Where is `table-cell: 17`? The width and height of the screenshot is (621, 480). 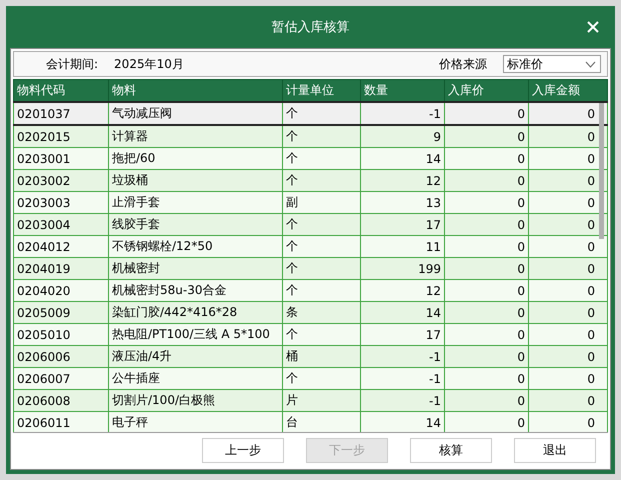 table-cell: 17 is located at coordinates (402, 225).